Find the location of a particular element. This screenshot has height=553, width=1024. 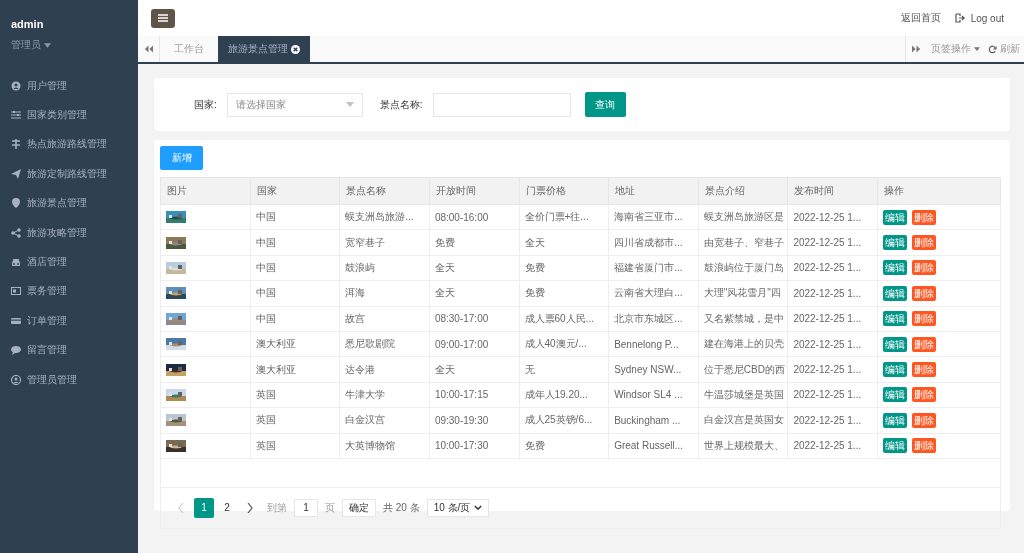

user-icon is located at coordinates (16, 85).